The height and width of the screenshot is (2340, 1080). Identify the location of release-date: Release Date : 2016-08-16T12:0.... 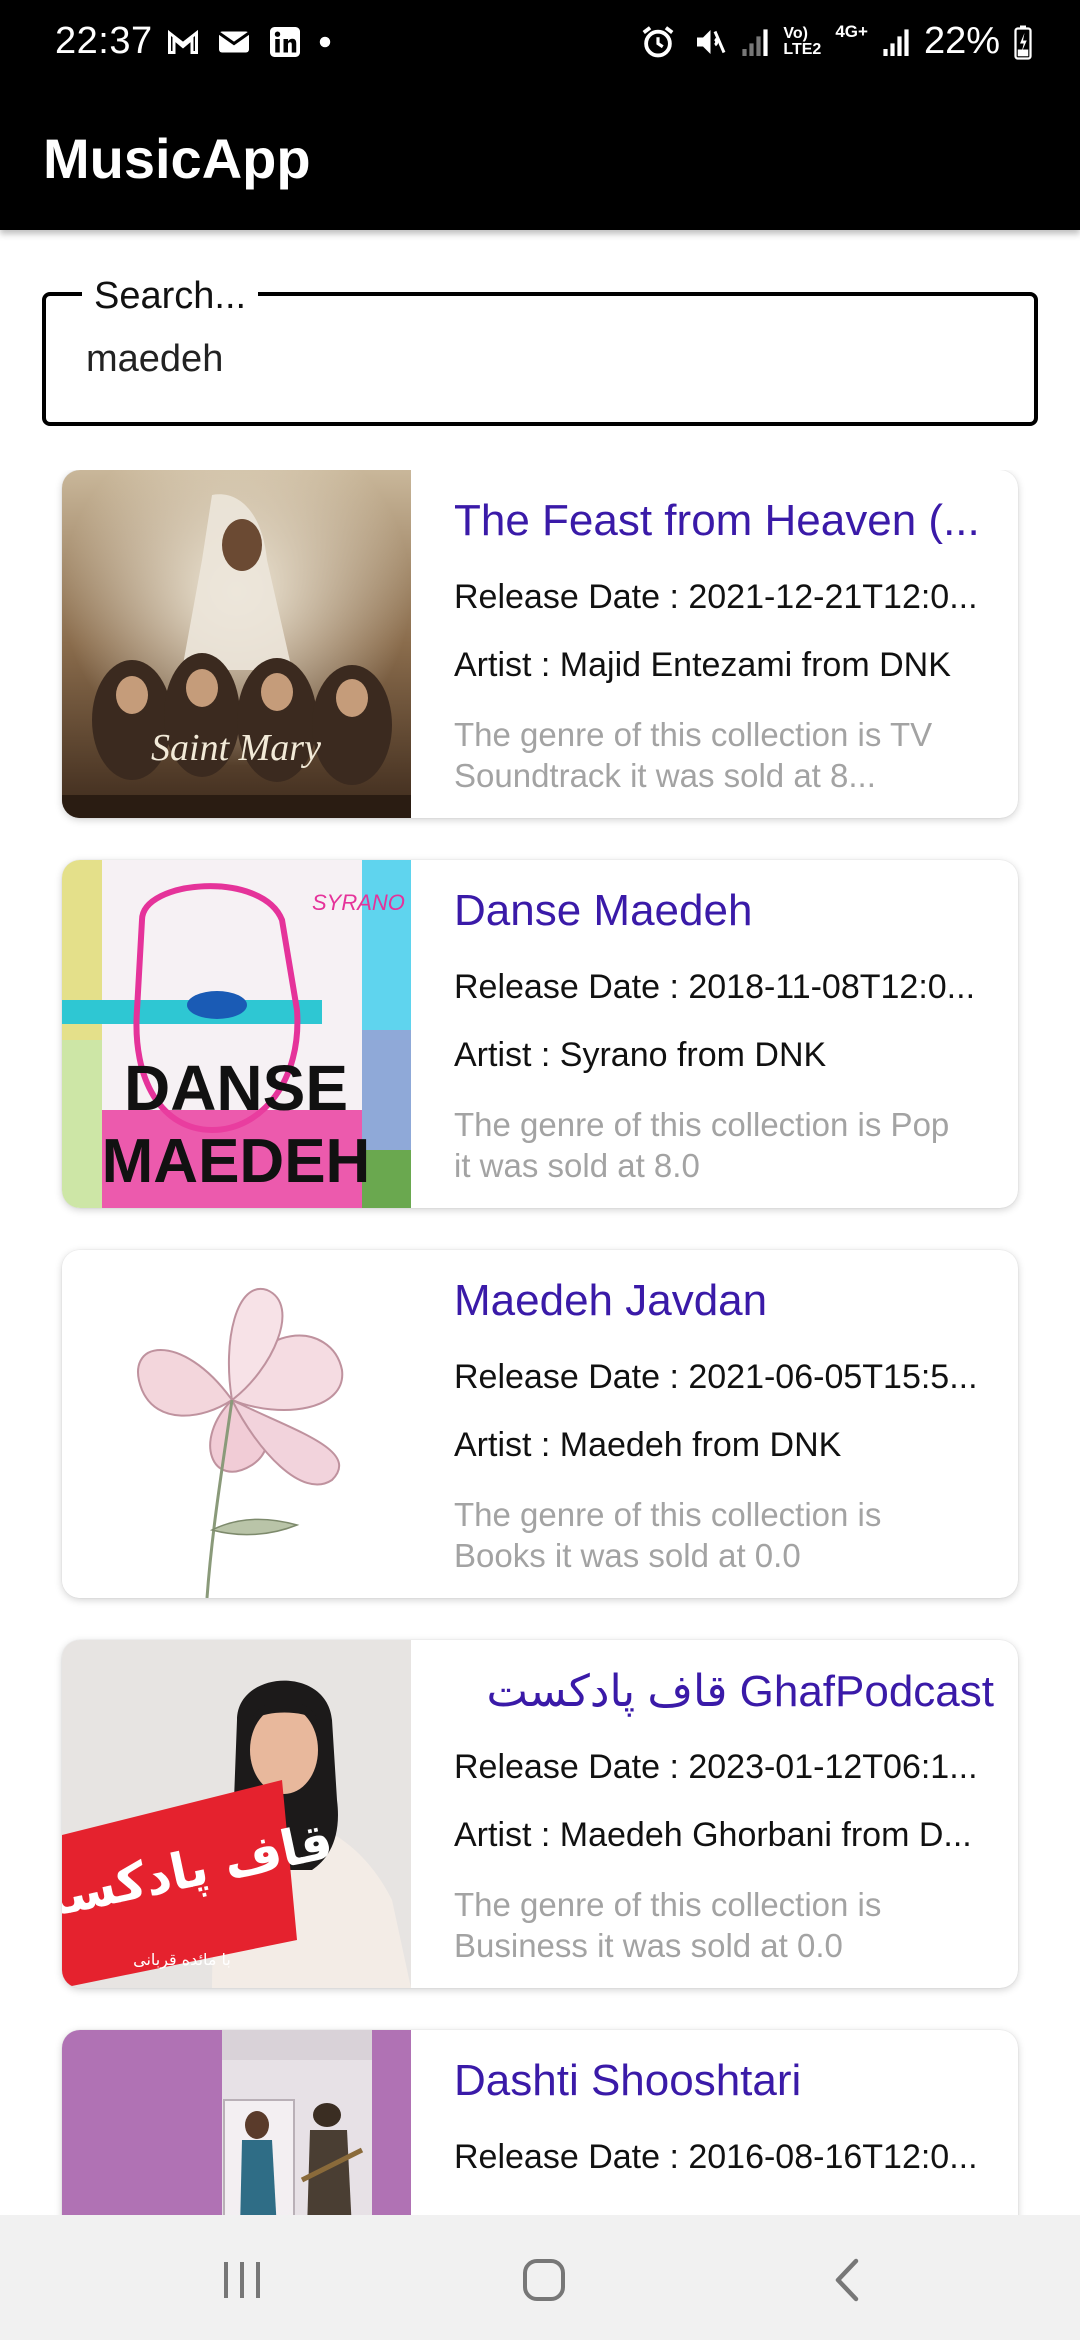
(716, 2157).